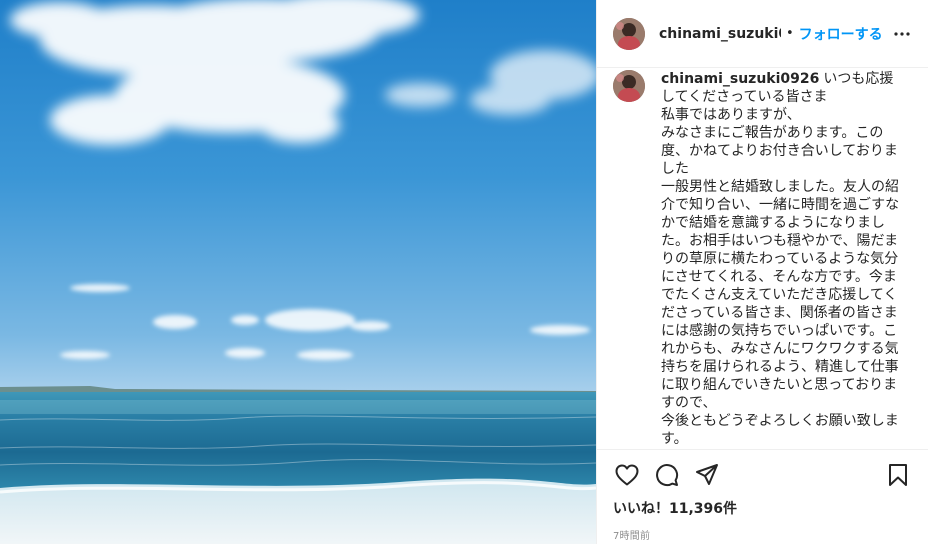 Image resolution: width=928 pixels, height=544 pixels. Describe the element at coordinates (762, 534) in the screenshot. I see `post-timestamp: 7時間前` at that location.